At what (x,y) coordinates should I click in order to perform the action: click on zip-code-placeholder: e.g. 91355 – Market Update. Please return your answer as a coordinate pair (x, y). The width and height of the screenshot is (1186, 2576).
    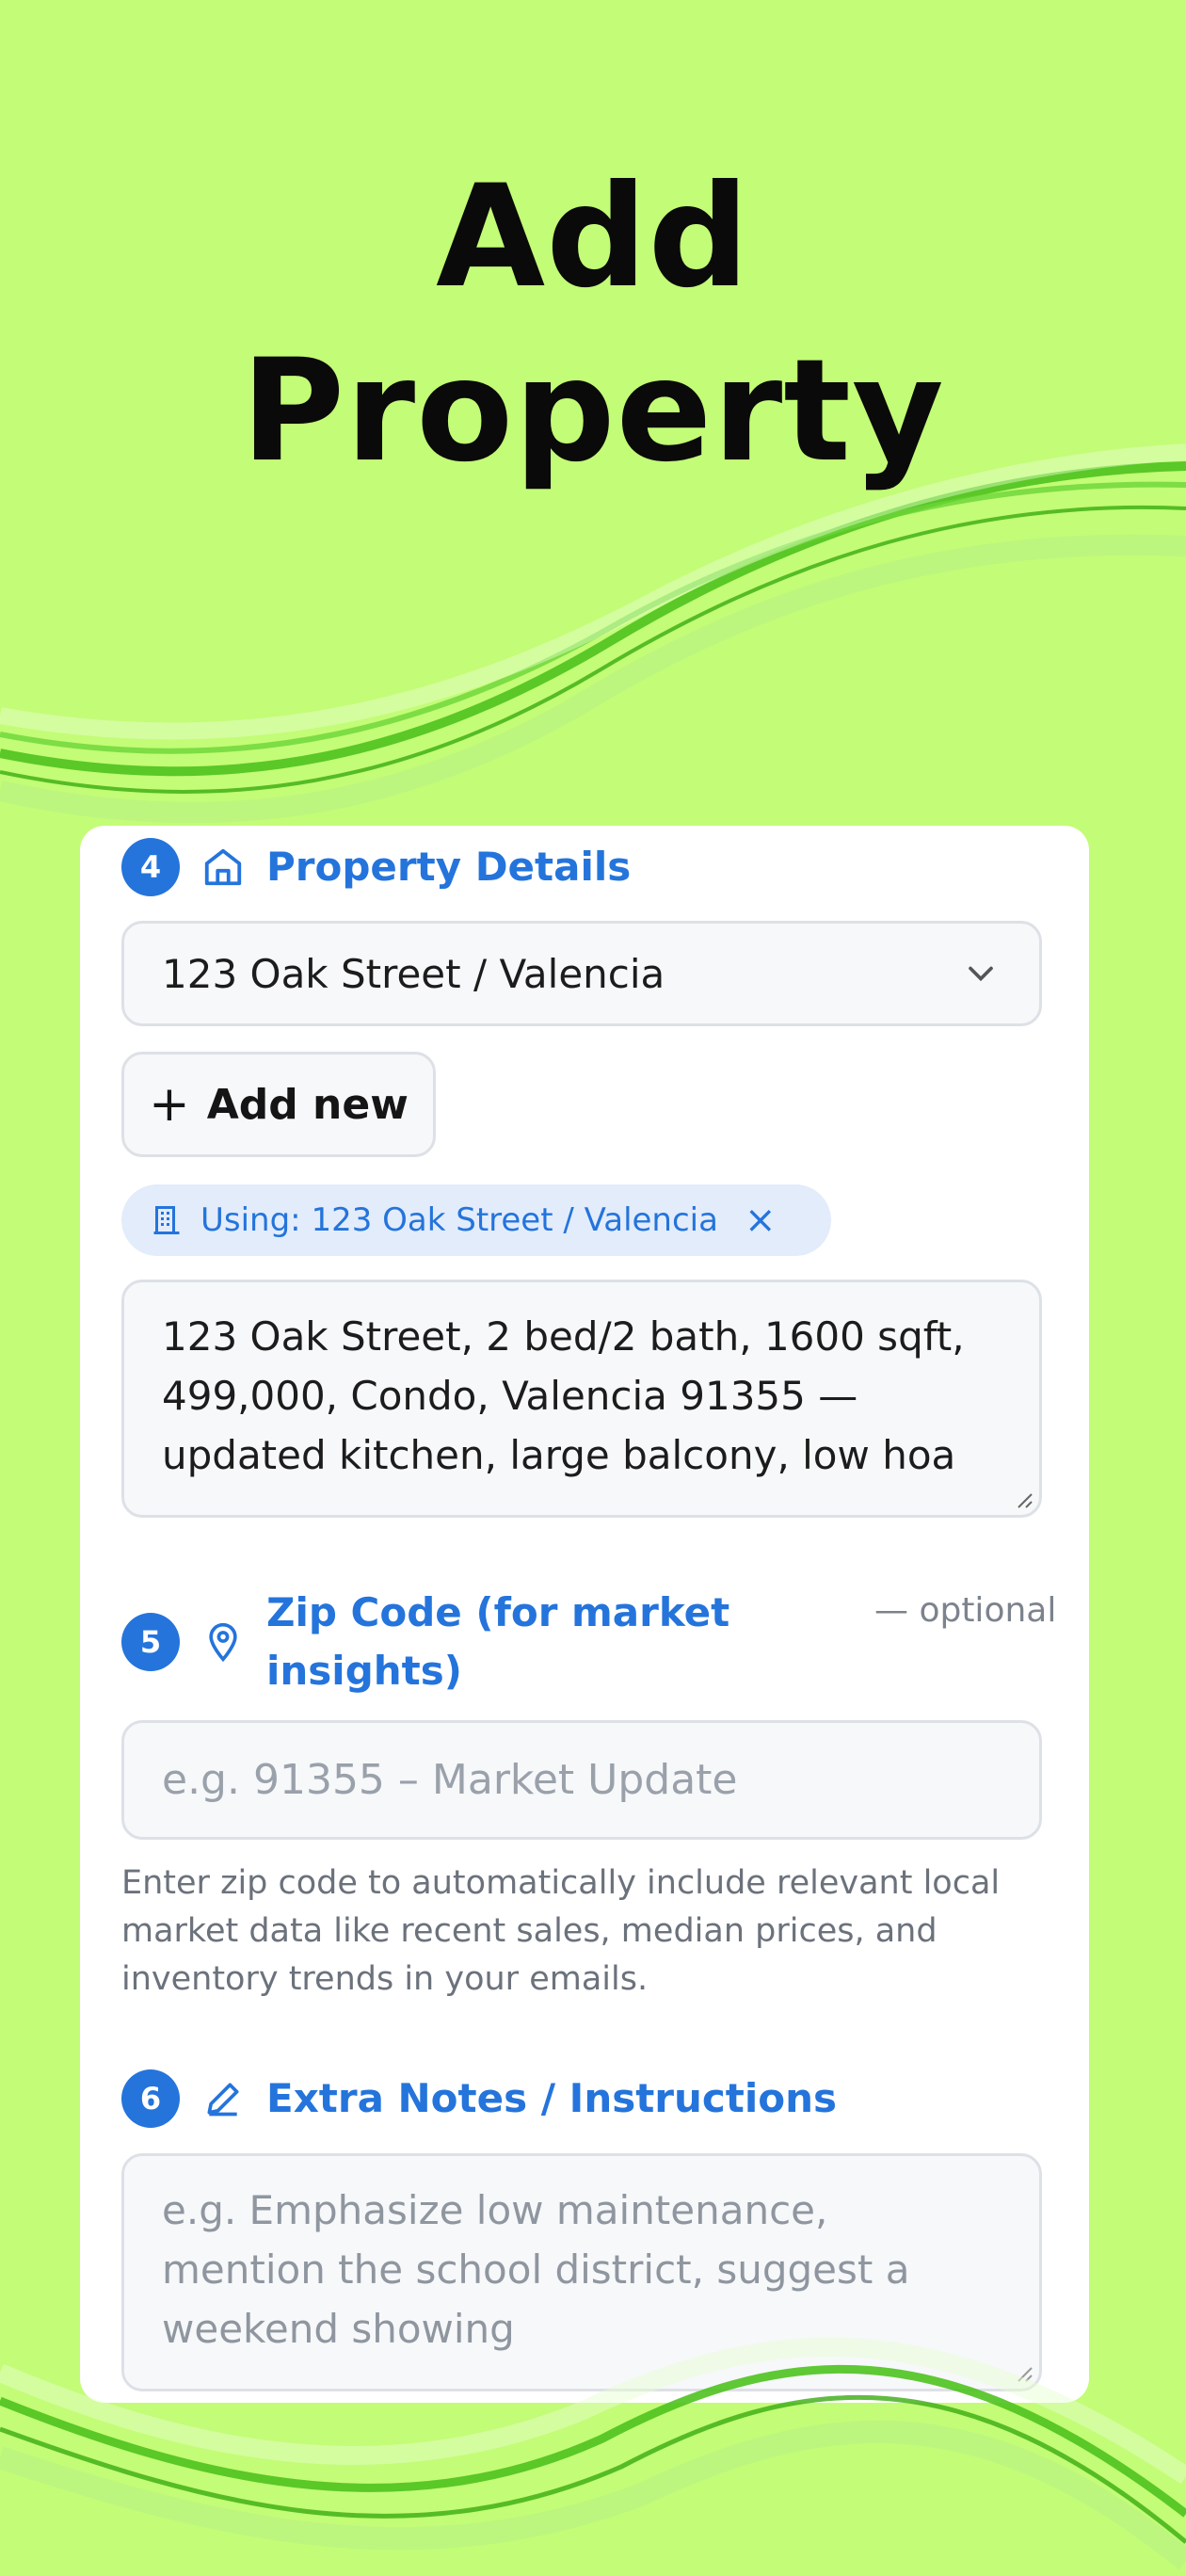
    Looking at the image, I should click on (450, 1780).